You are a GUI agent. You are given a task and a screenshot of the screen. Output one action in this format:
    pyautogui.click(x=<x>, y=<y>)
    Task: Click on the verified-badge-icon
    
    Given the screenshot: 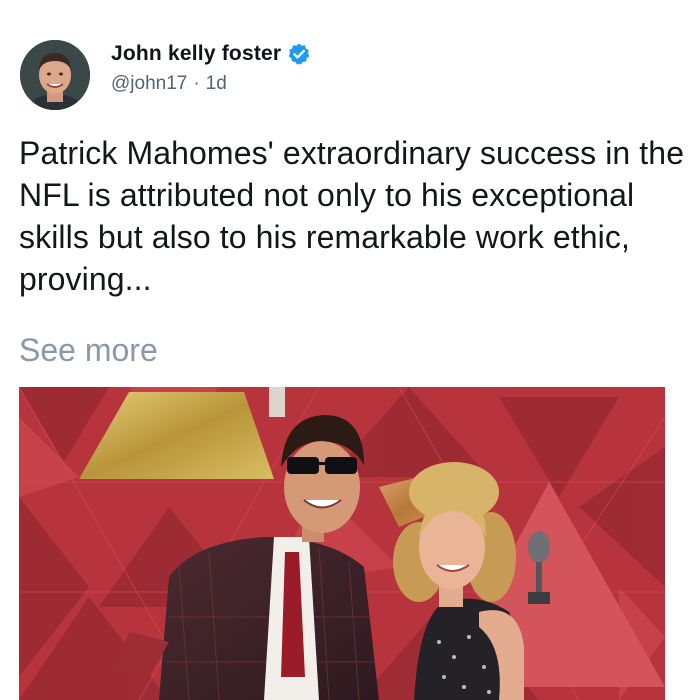 What is the action you would take?
    pyautogui.click(x=299, y=54)
    